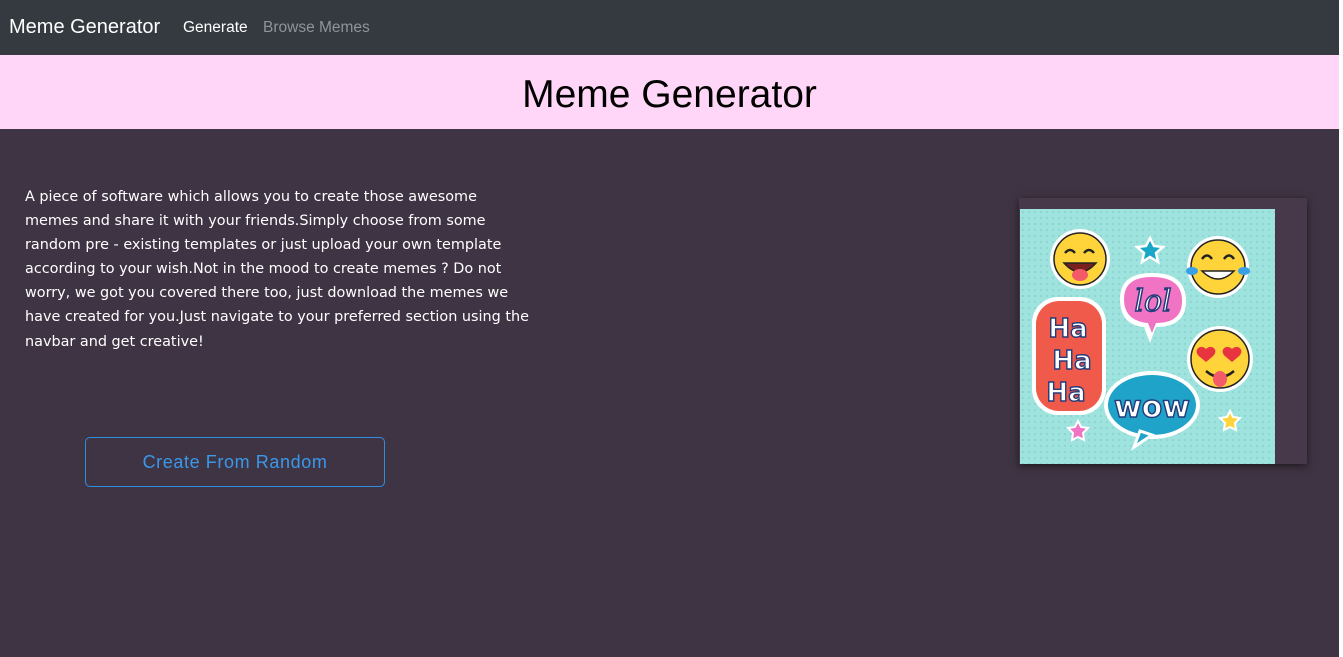 The height and width of the screenshot is (657, 1343). I want to click on svg-text: lol, so click(1152, 301).